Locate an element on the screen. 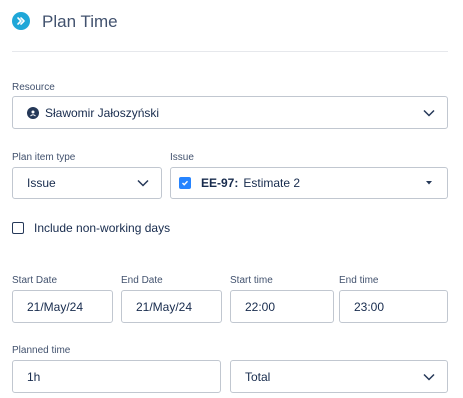 This screenshot has width=463, height=398. resource-value: Sławomir Jałoszyński is located at coordinates (102, 112).